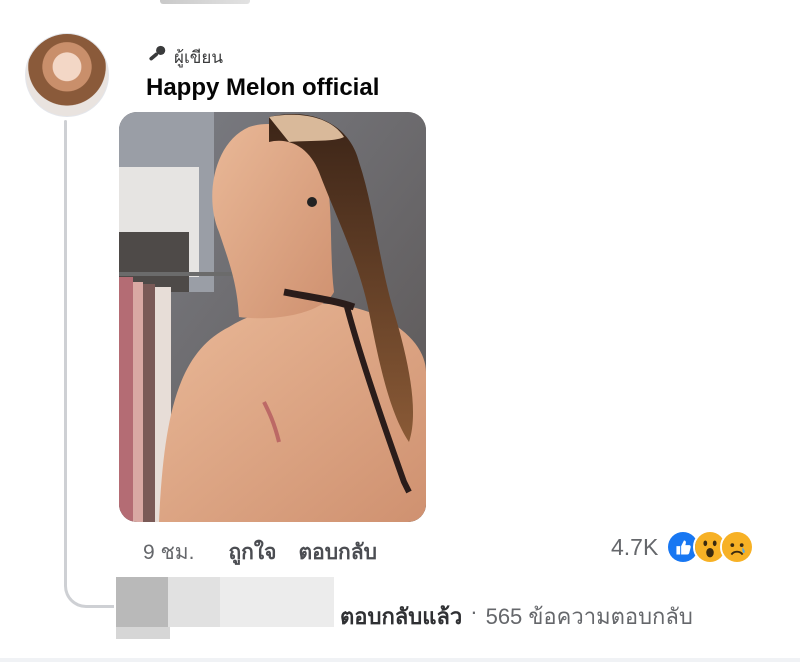 This screenshot has height=662, width=800. Describe the element at coordinates (198, 57) in the screenshot. I see `author-badge-label: ผู้เขียน` at that location.